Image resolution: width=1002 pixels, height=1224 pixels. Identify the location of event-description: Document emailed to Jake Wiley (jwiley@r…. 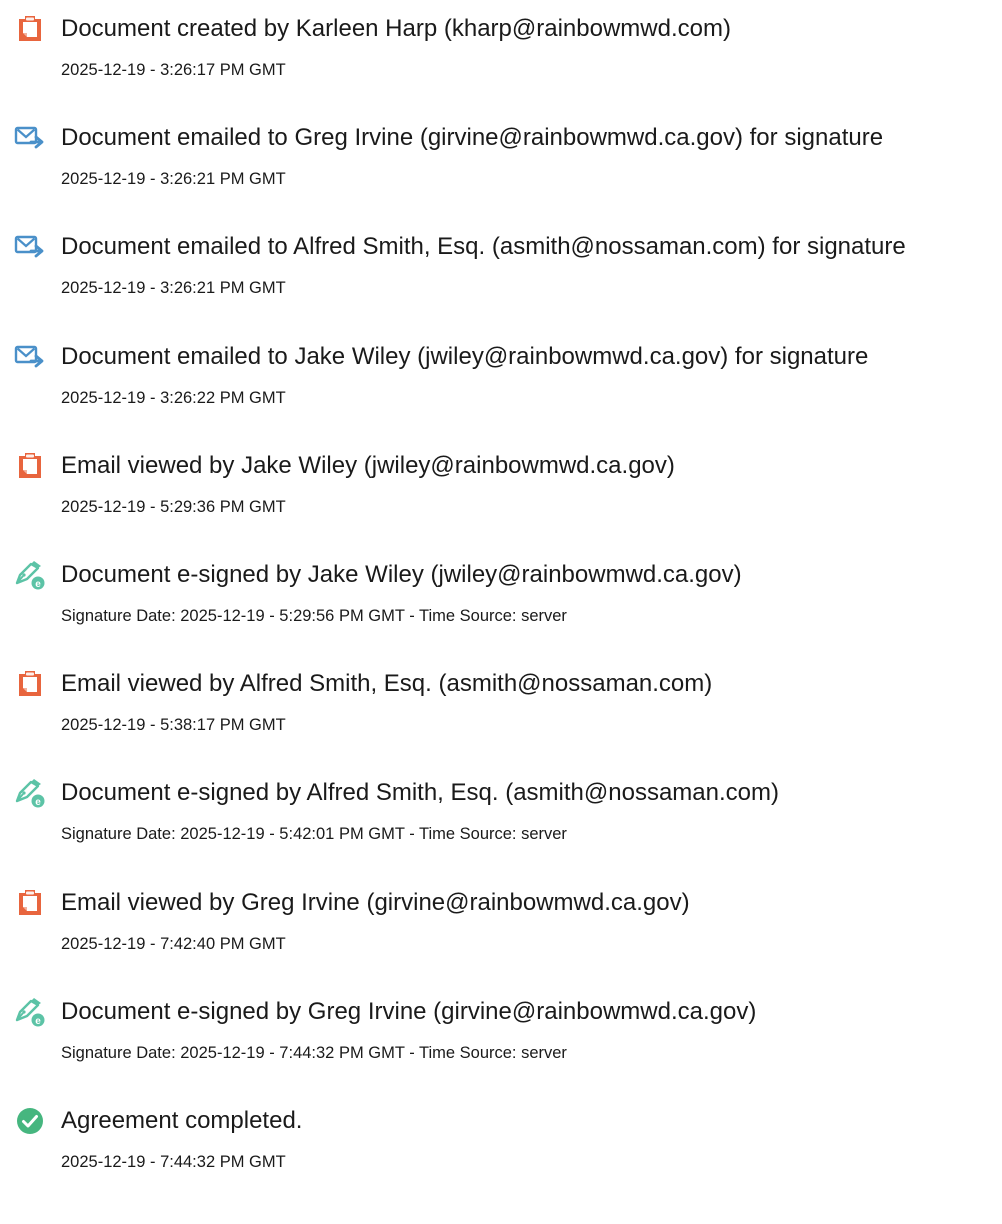
(465, 356).